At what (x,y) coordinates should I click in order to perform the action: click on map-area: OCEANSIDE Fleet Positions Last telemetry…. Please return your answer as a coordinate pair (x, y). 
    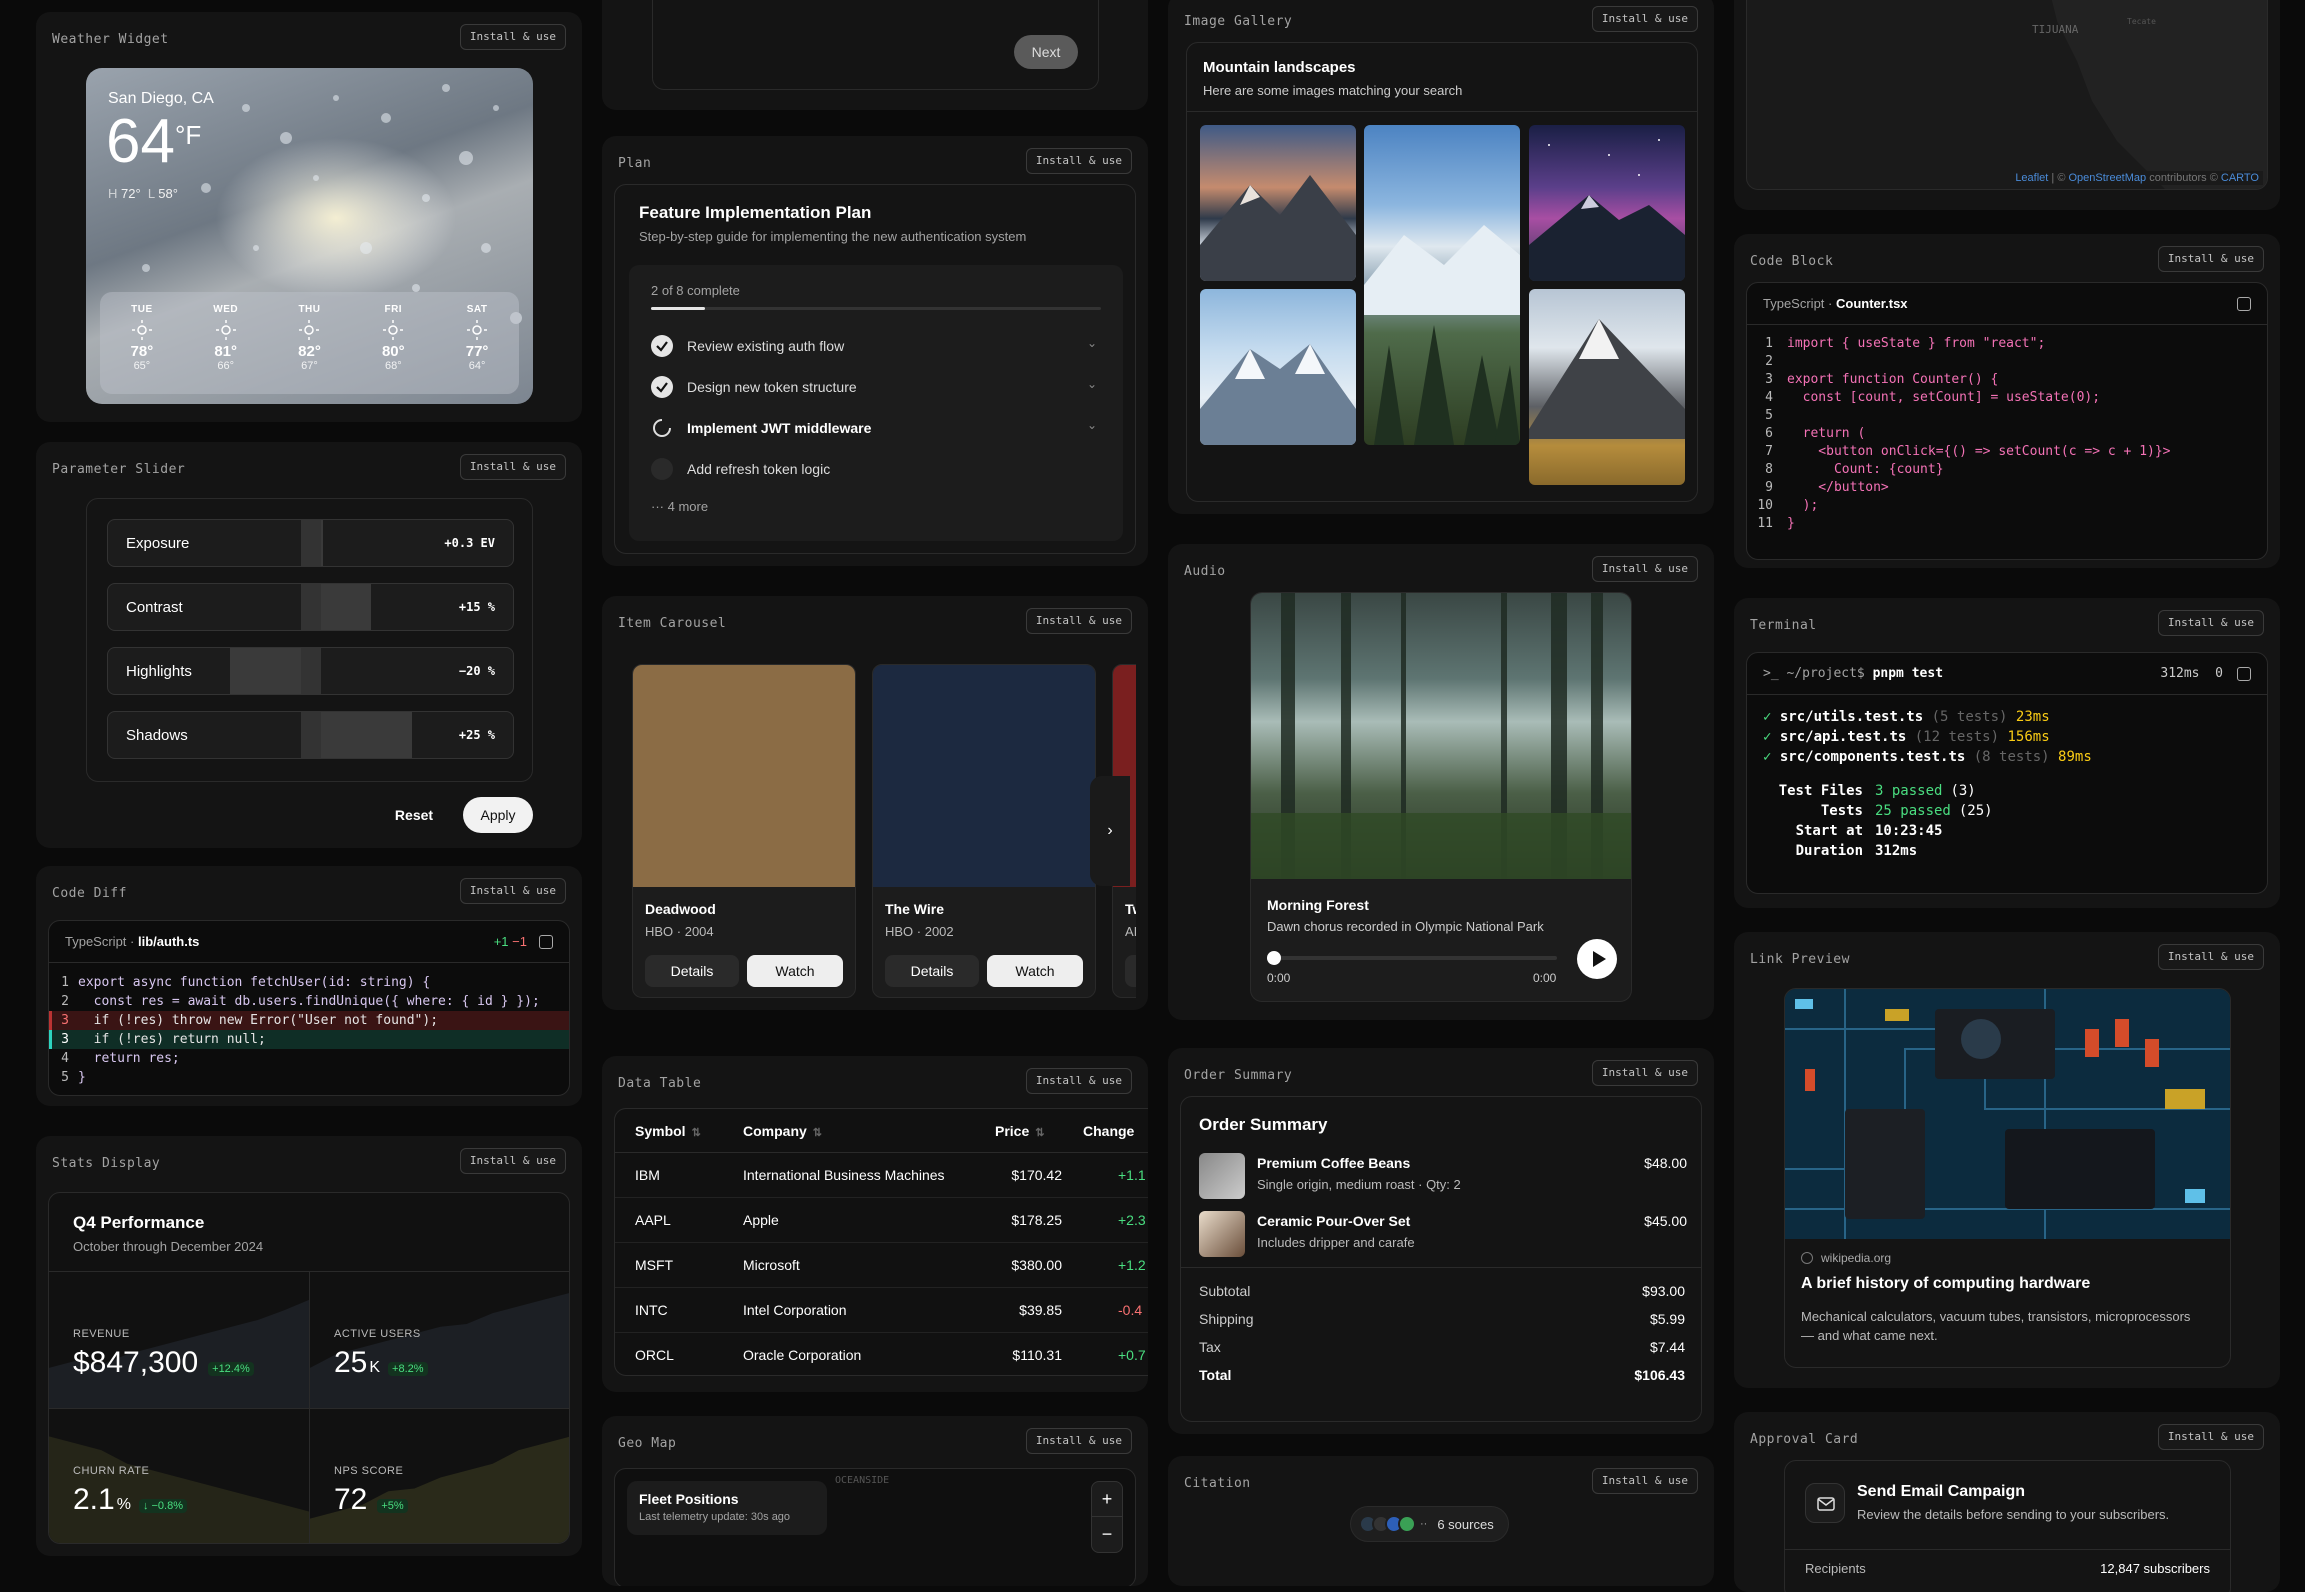
    Looking at the image, I should click on (875, 1527).